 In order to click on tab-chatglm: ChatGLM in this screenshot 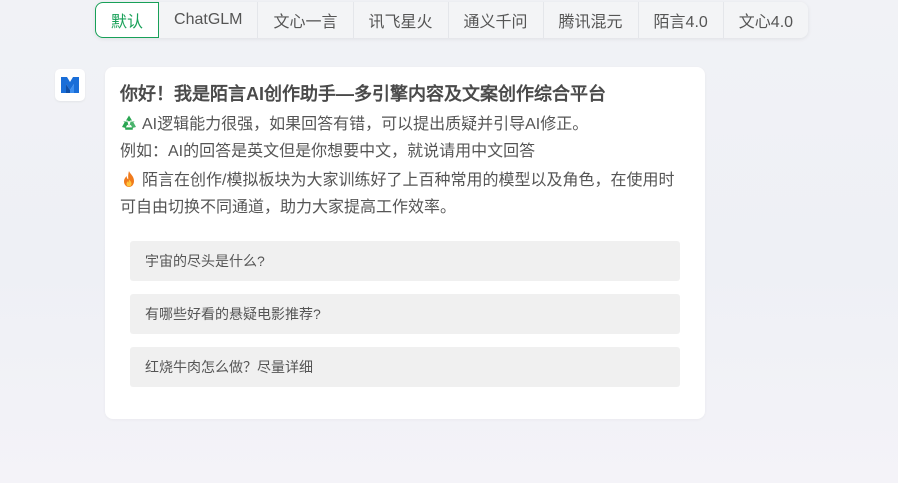, I will do `click(209, 20)`.